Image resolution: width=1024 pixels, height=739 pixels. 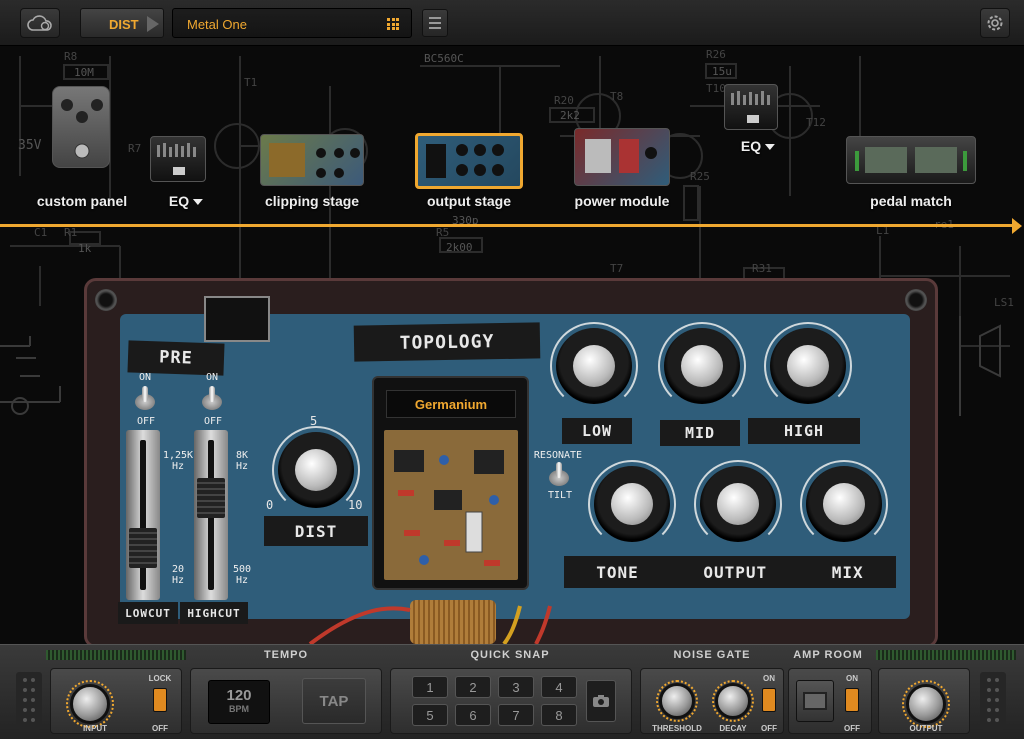 I want to click on snap-slot-8: 8, so click(x=559, y=715).